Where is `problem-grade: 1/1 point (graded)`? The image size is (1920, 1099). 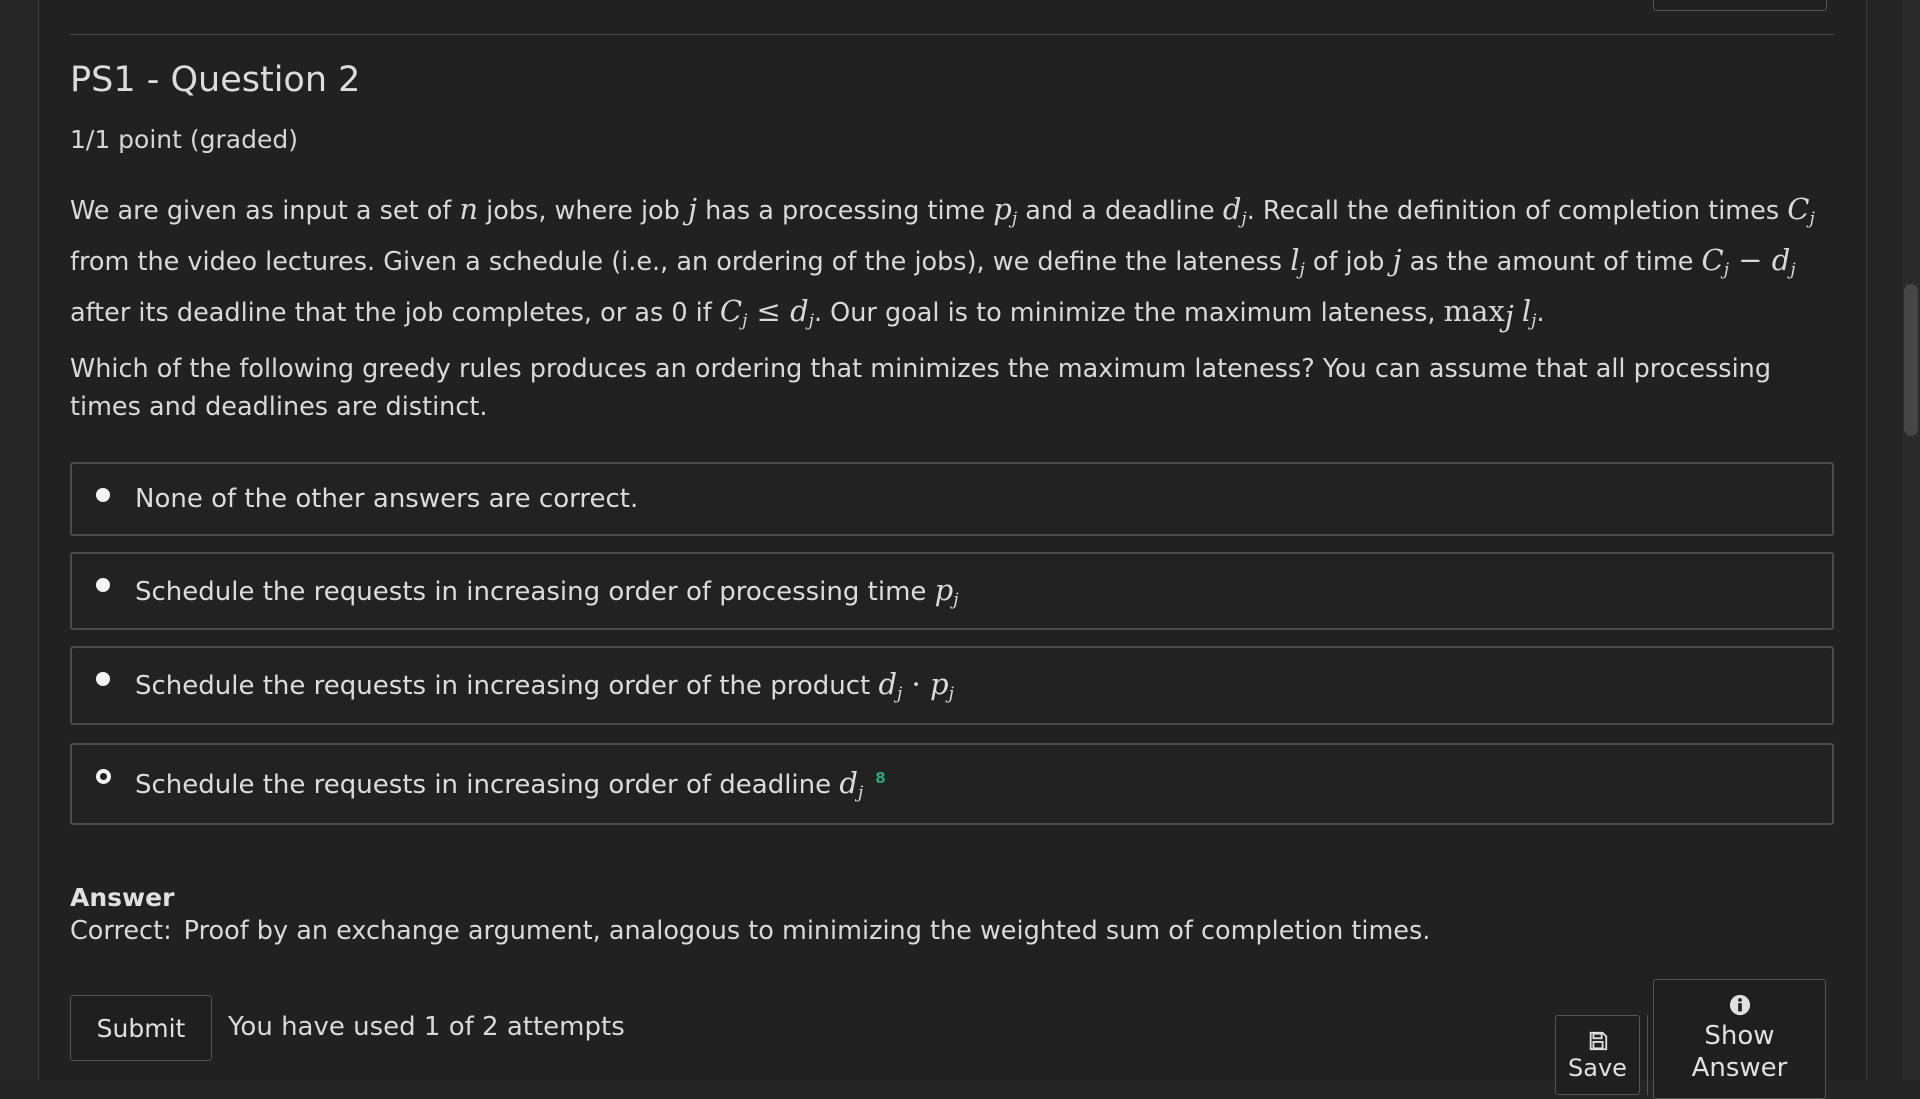
problem-grade: 1/1 point (graded) is located at coordinates (184, 139).